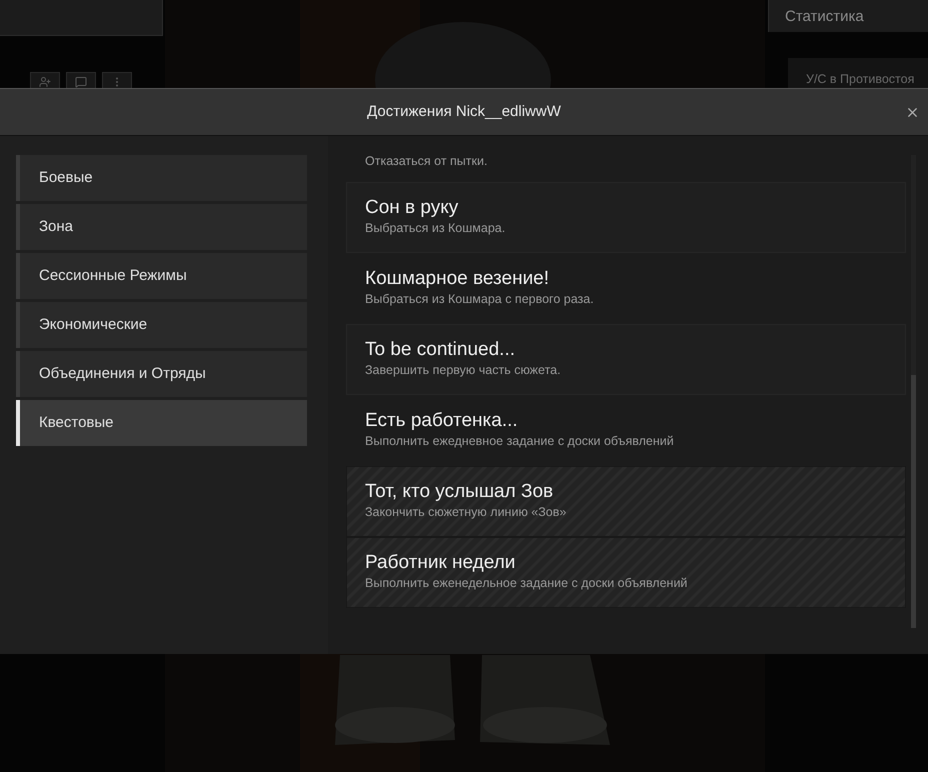 The width and height of the screenshot is (928, 772). Describe the element at coordinates (161, 227) in the screenshot. I see `category-tab: Зона` at that location.